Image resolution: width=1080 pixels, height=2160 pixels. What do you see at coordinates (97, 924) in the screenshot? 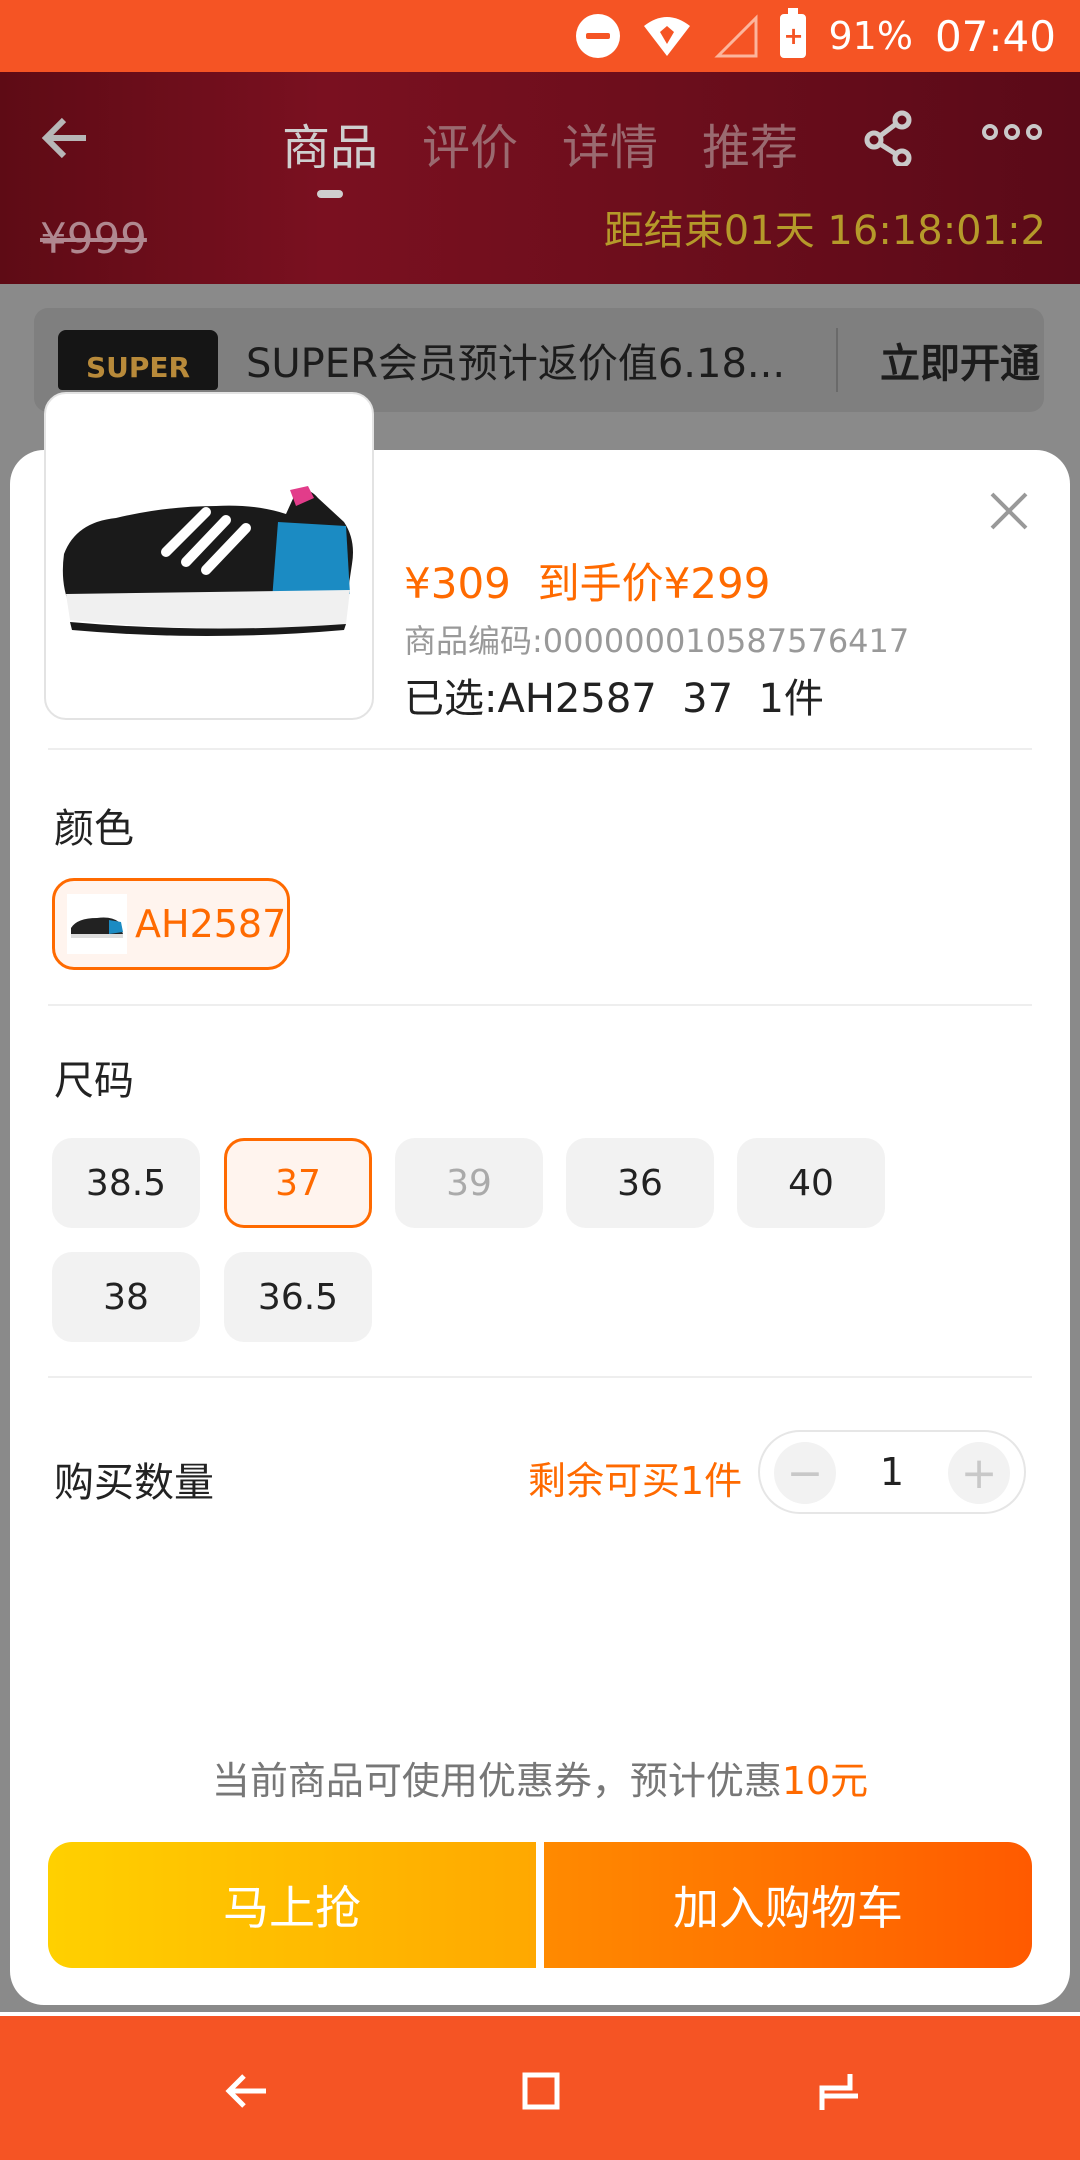
I see `shoe-thumbnail` at bounding box center [97, 924].